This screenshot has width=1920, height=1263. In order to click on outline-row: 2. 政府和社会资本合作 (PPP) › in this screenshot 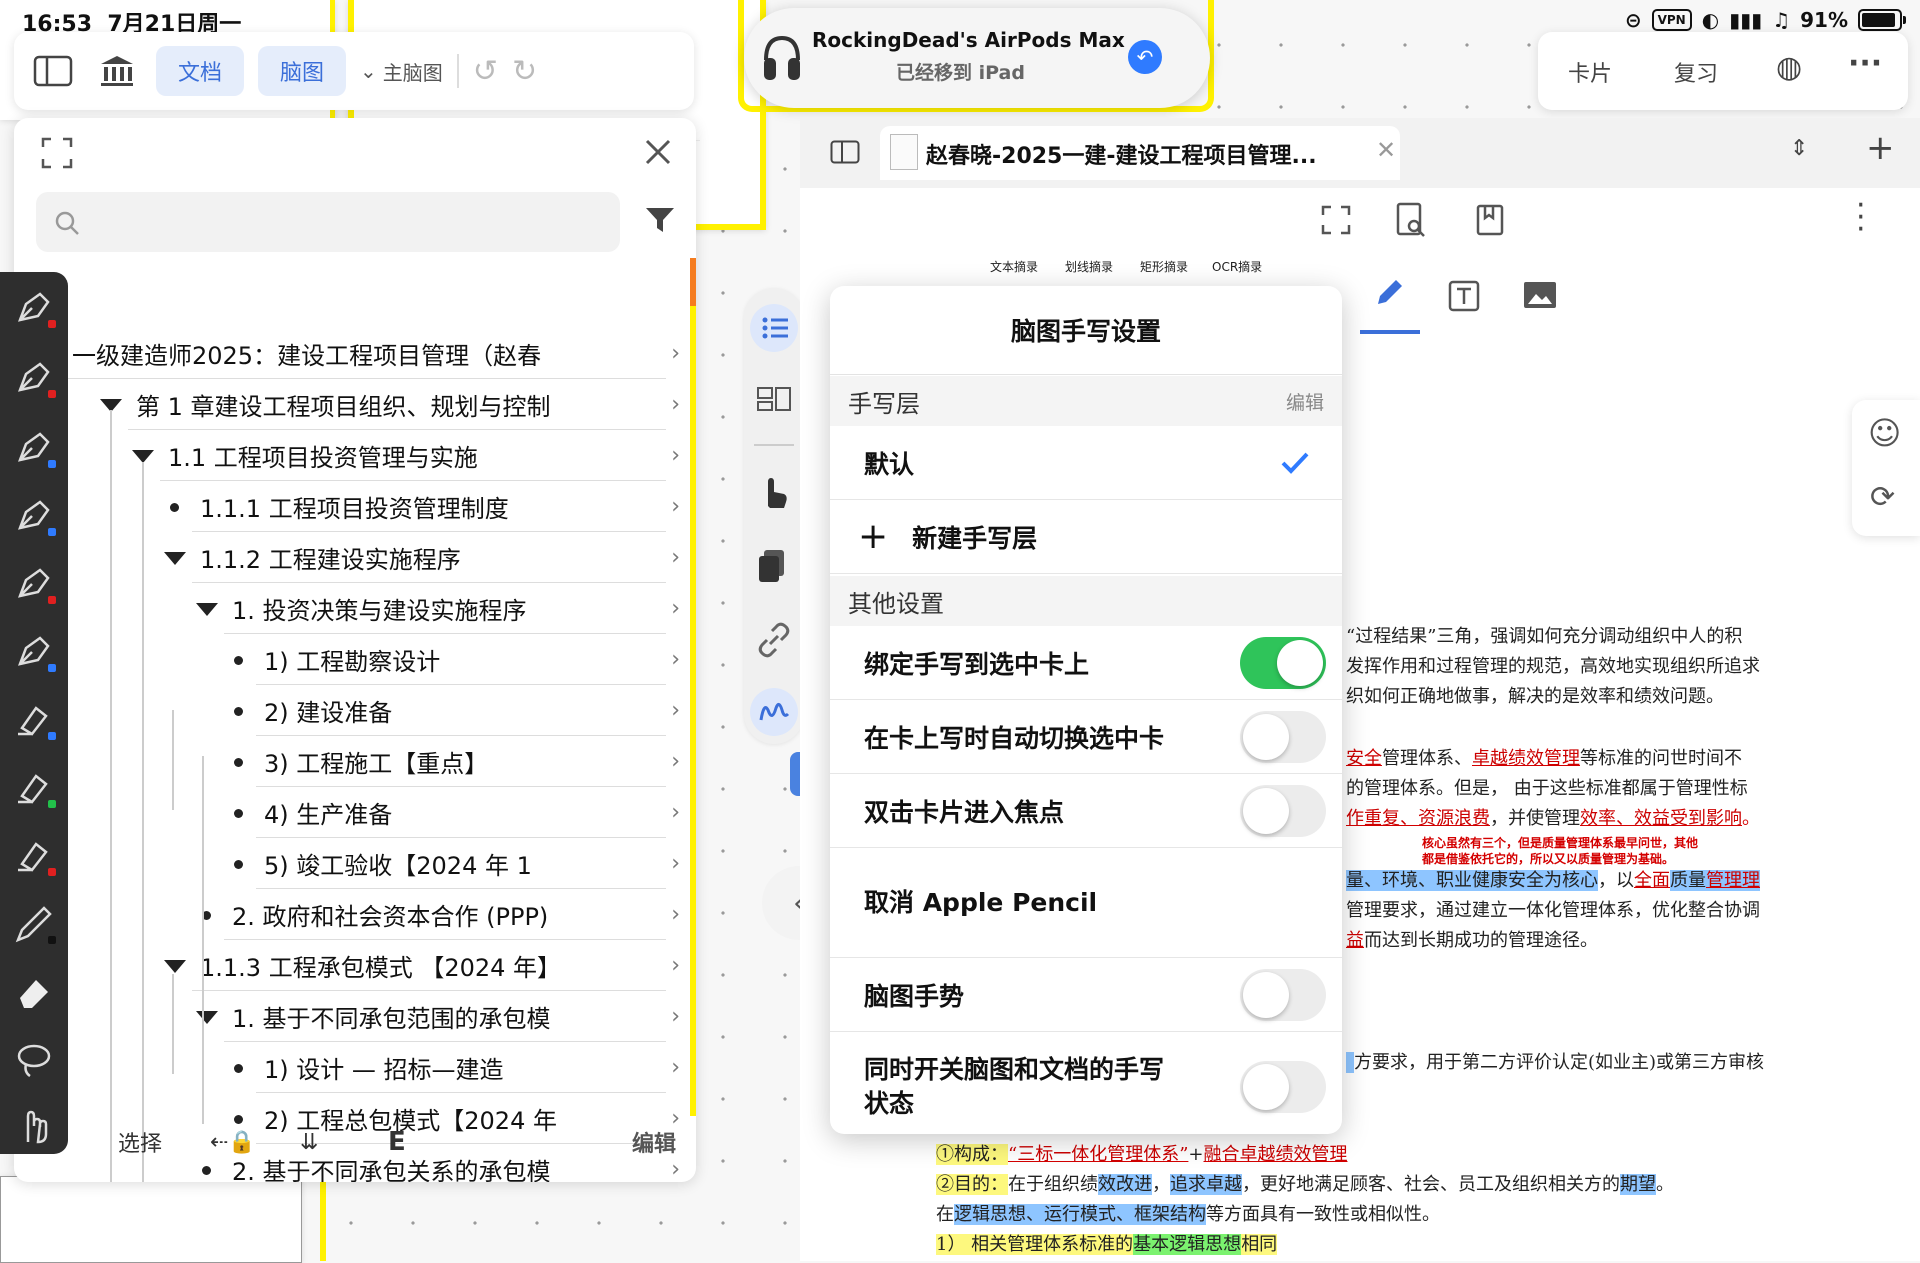, I will do `click(452, 914)`.